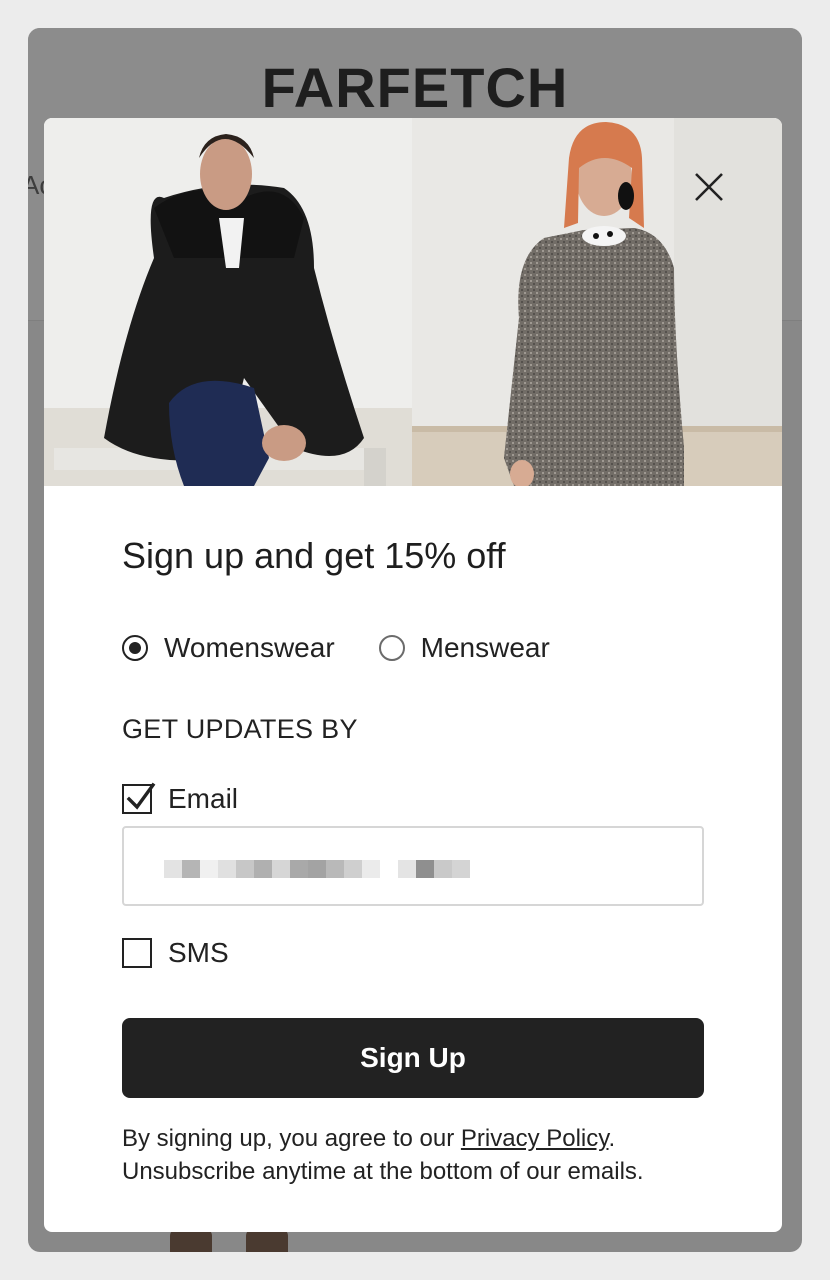 This screenshot has width=830, height=1280. I want to click on sms-checkbox, so click(137, 953).